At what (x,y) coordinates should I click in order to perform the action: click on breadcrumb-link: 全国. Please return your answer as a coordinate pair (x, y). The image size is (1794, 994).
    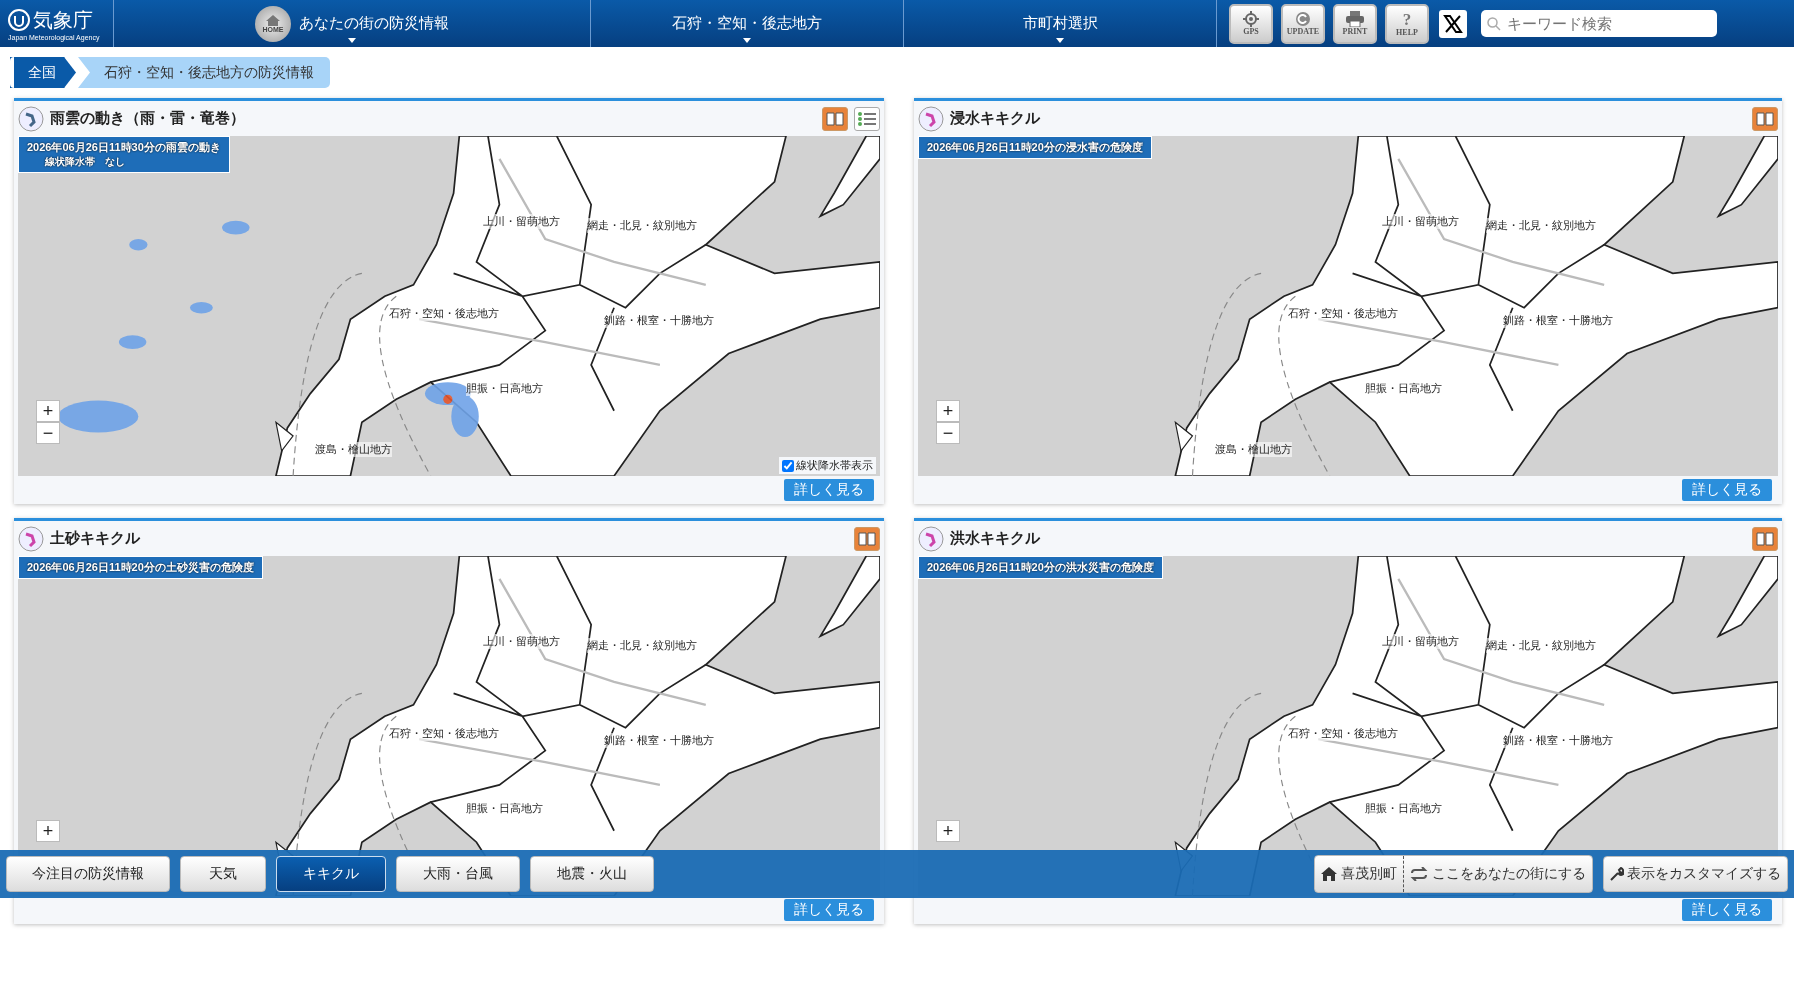
    Looking at the image, I should click on (43, 72).